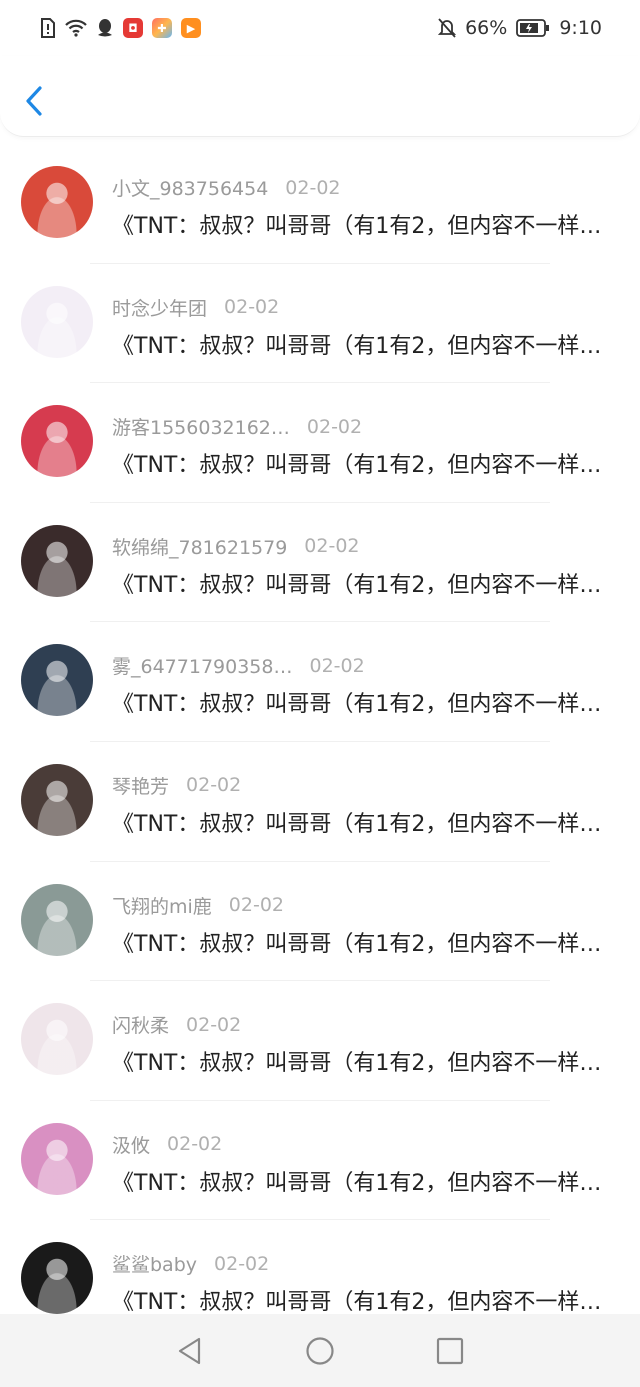  I want to click on app-colorful-icon: ✚, so click(162, 28).